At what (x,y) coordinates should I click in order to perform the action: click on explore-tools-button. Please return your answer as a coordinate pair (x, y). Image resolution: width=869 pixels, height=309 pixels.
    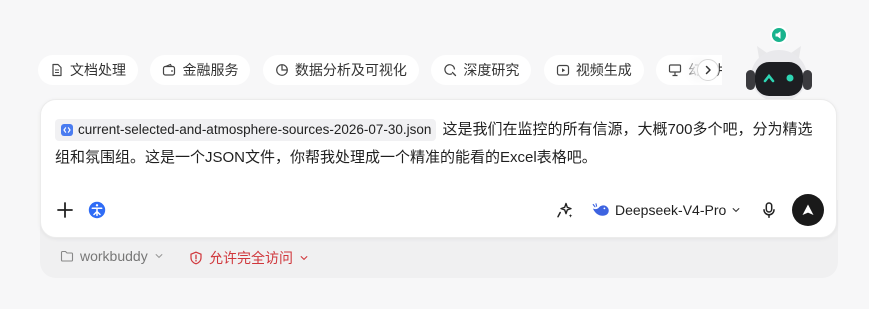
    Looking at the image, I should click on (97, 210).